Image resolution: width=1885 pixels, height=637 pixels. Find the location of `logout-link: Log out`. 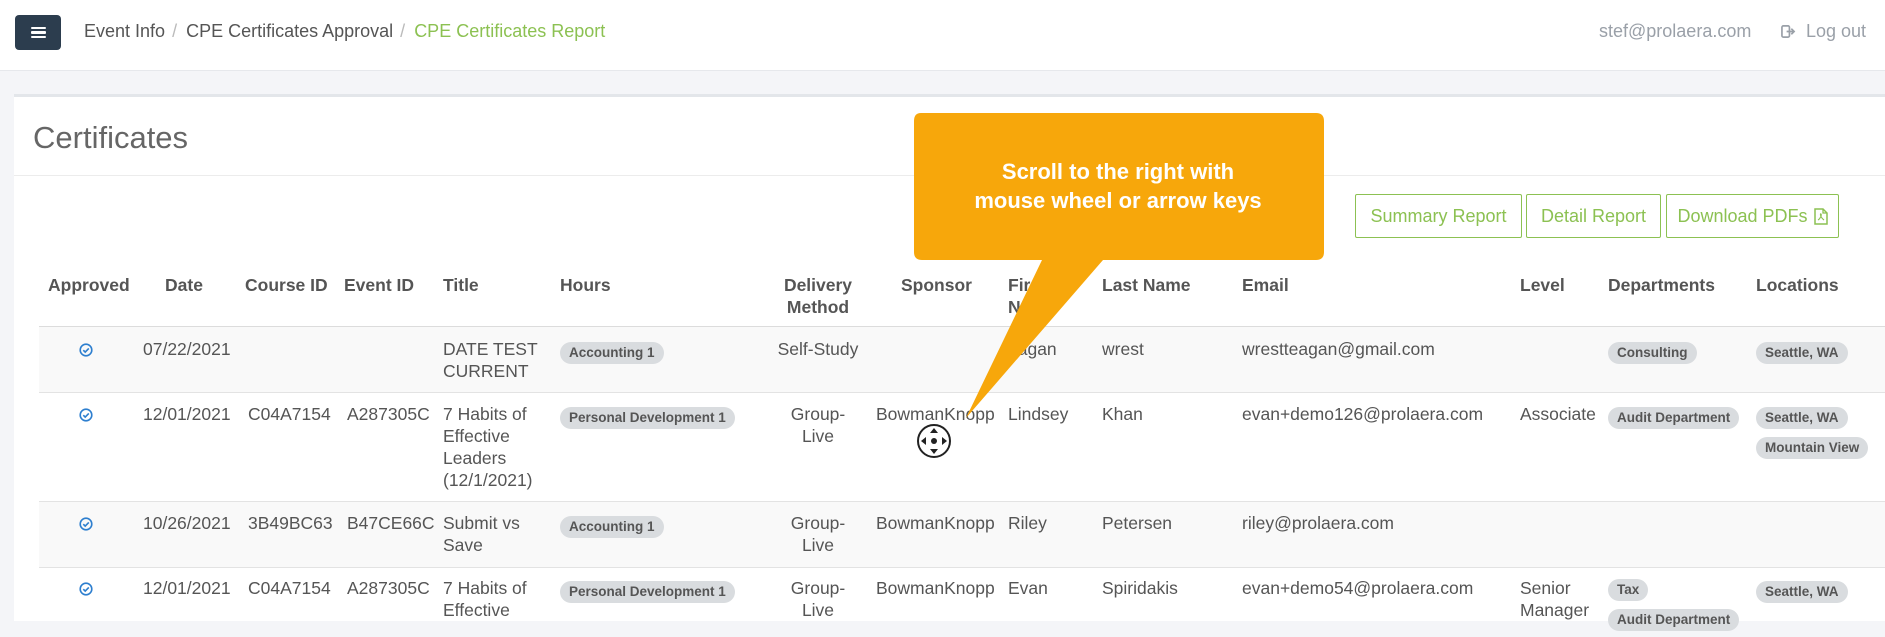

logout-link: Log out is located at coordinates (1823, 31).